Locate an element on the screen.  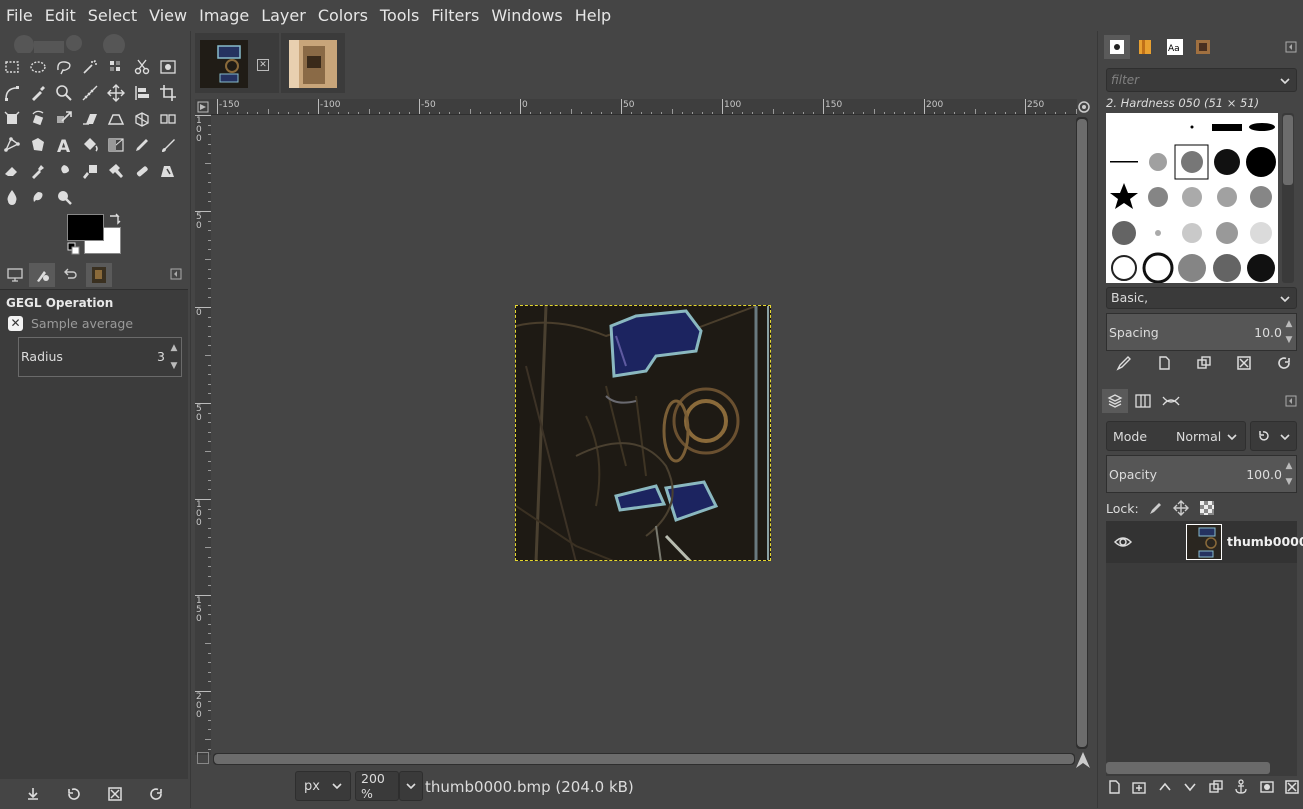
mypaint-brush-icon is located at coordinates (90, 171).